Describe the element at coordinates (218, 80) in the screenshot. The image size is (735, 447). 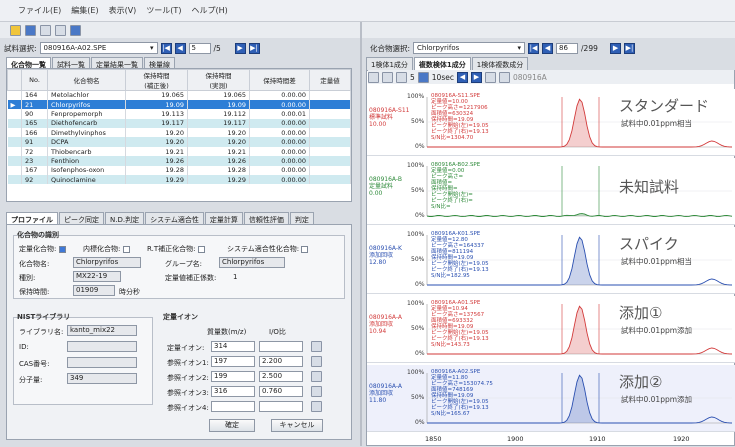
I see `header-rt-measured: 保持時間 (実測)` at that location.